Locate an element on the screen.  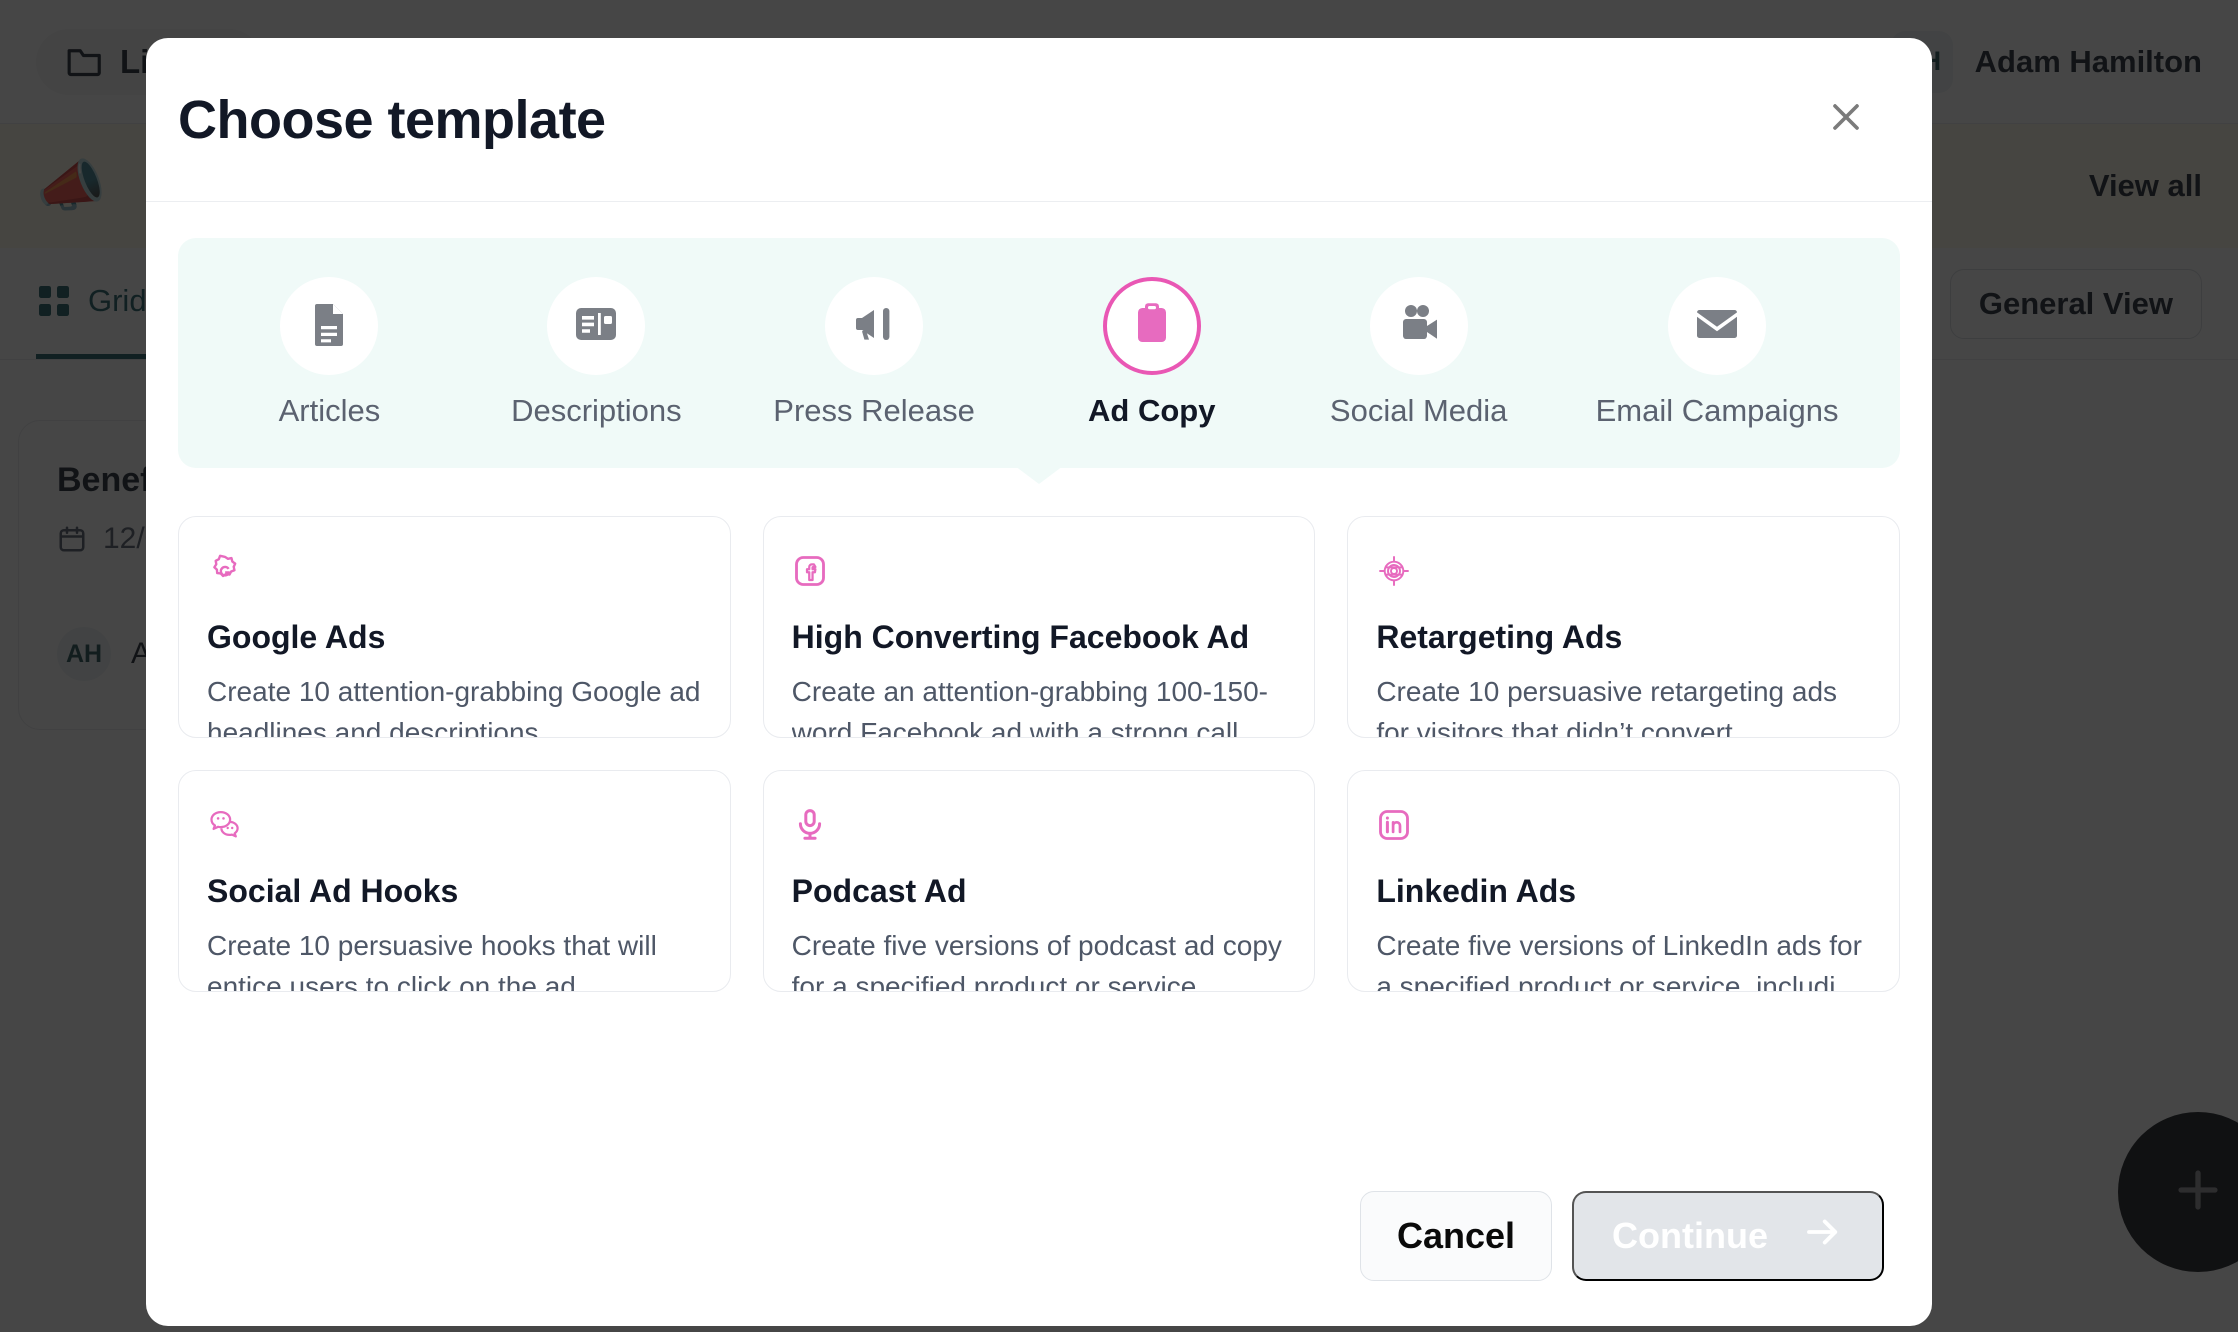
video-icon is located at coordinates (1419, 326).